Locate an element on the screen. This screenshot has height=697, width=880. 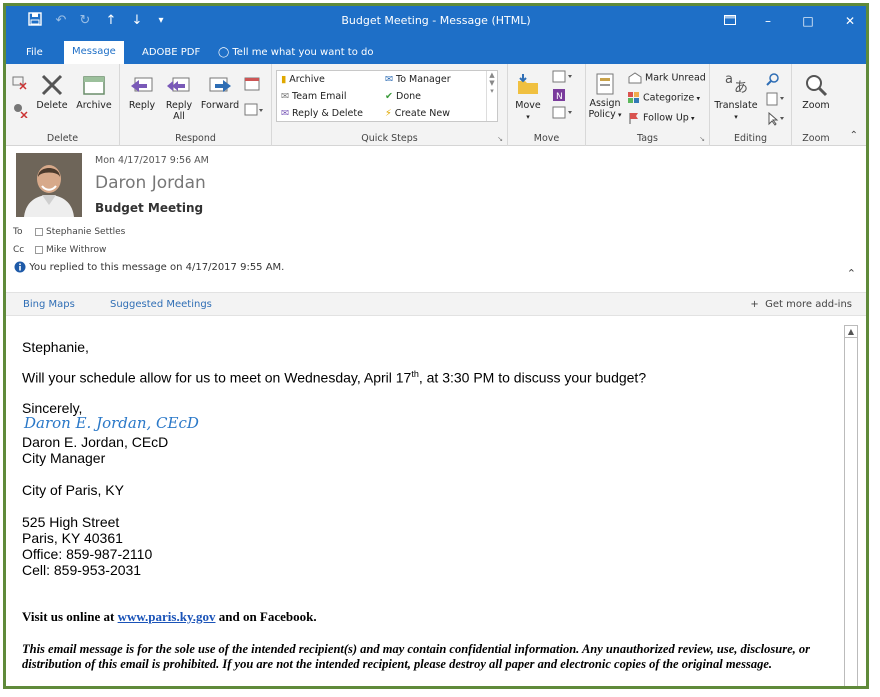
flag-icon is located at coordinates (633, 118).